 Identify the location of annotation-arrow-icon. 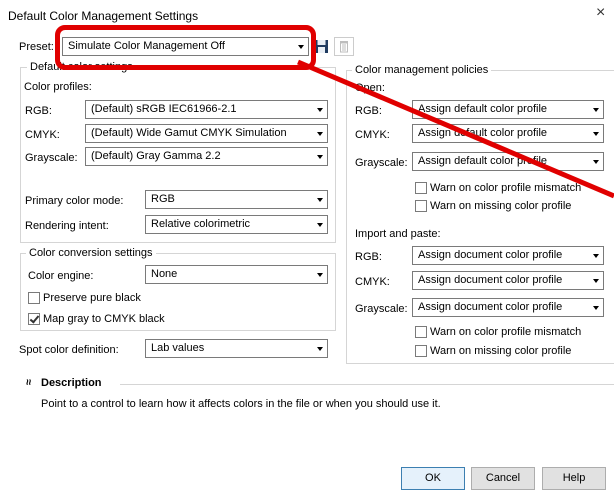
(455, 129).